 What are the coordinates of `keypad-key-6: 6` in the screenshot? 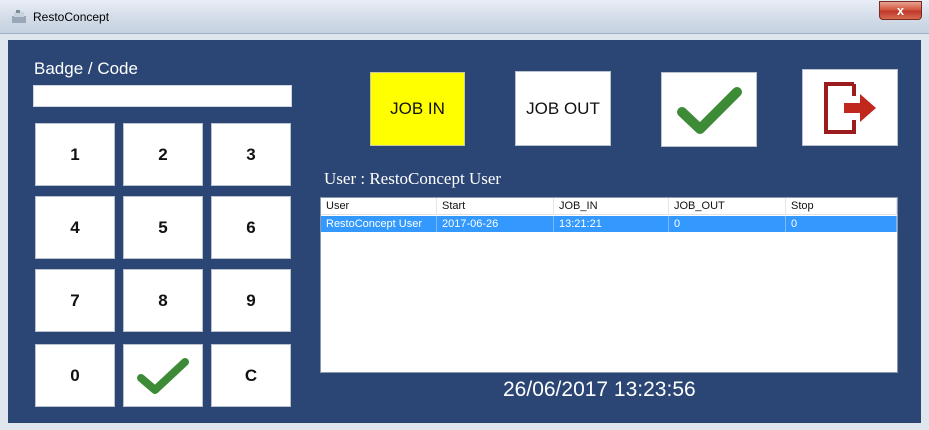 It's located at (251, 227).